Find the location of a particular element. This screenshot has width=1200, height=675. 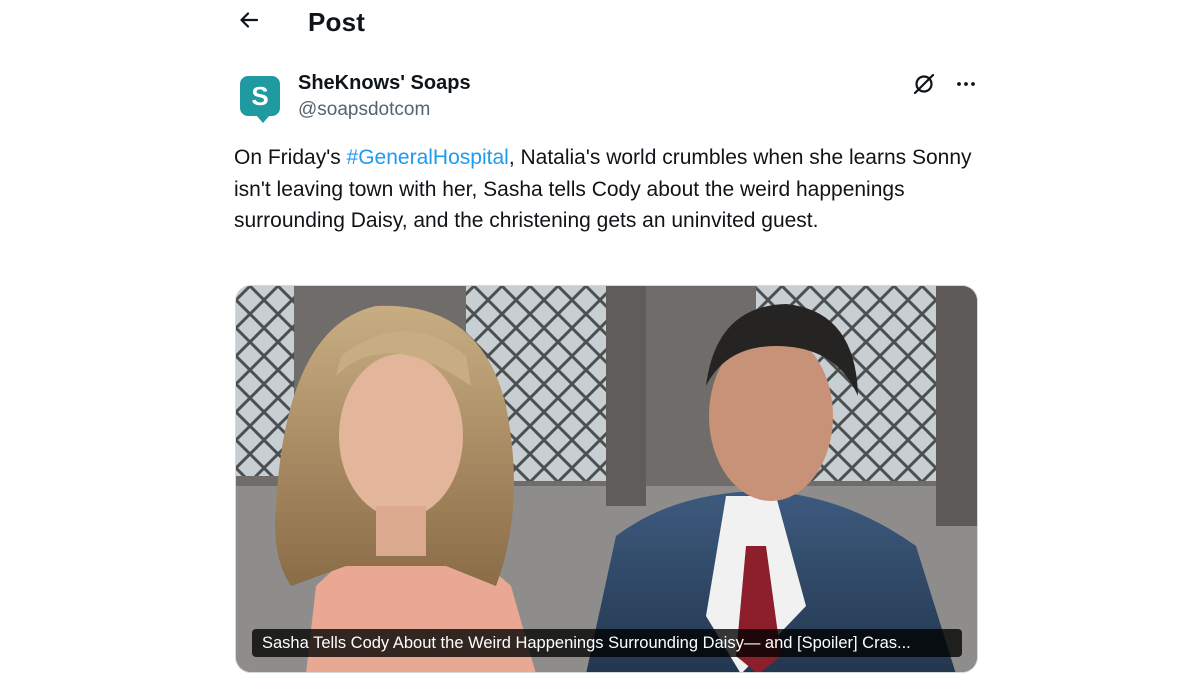

hashtag-link: #GeneralHospital is located at coordinates (428, 157).